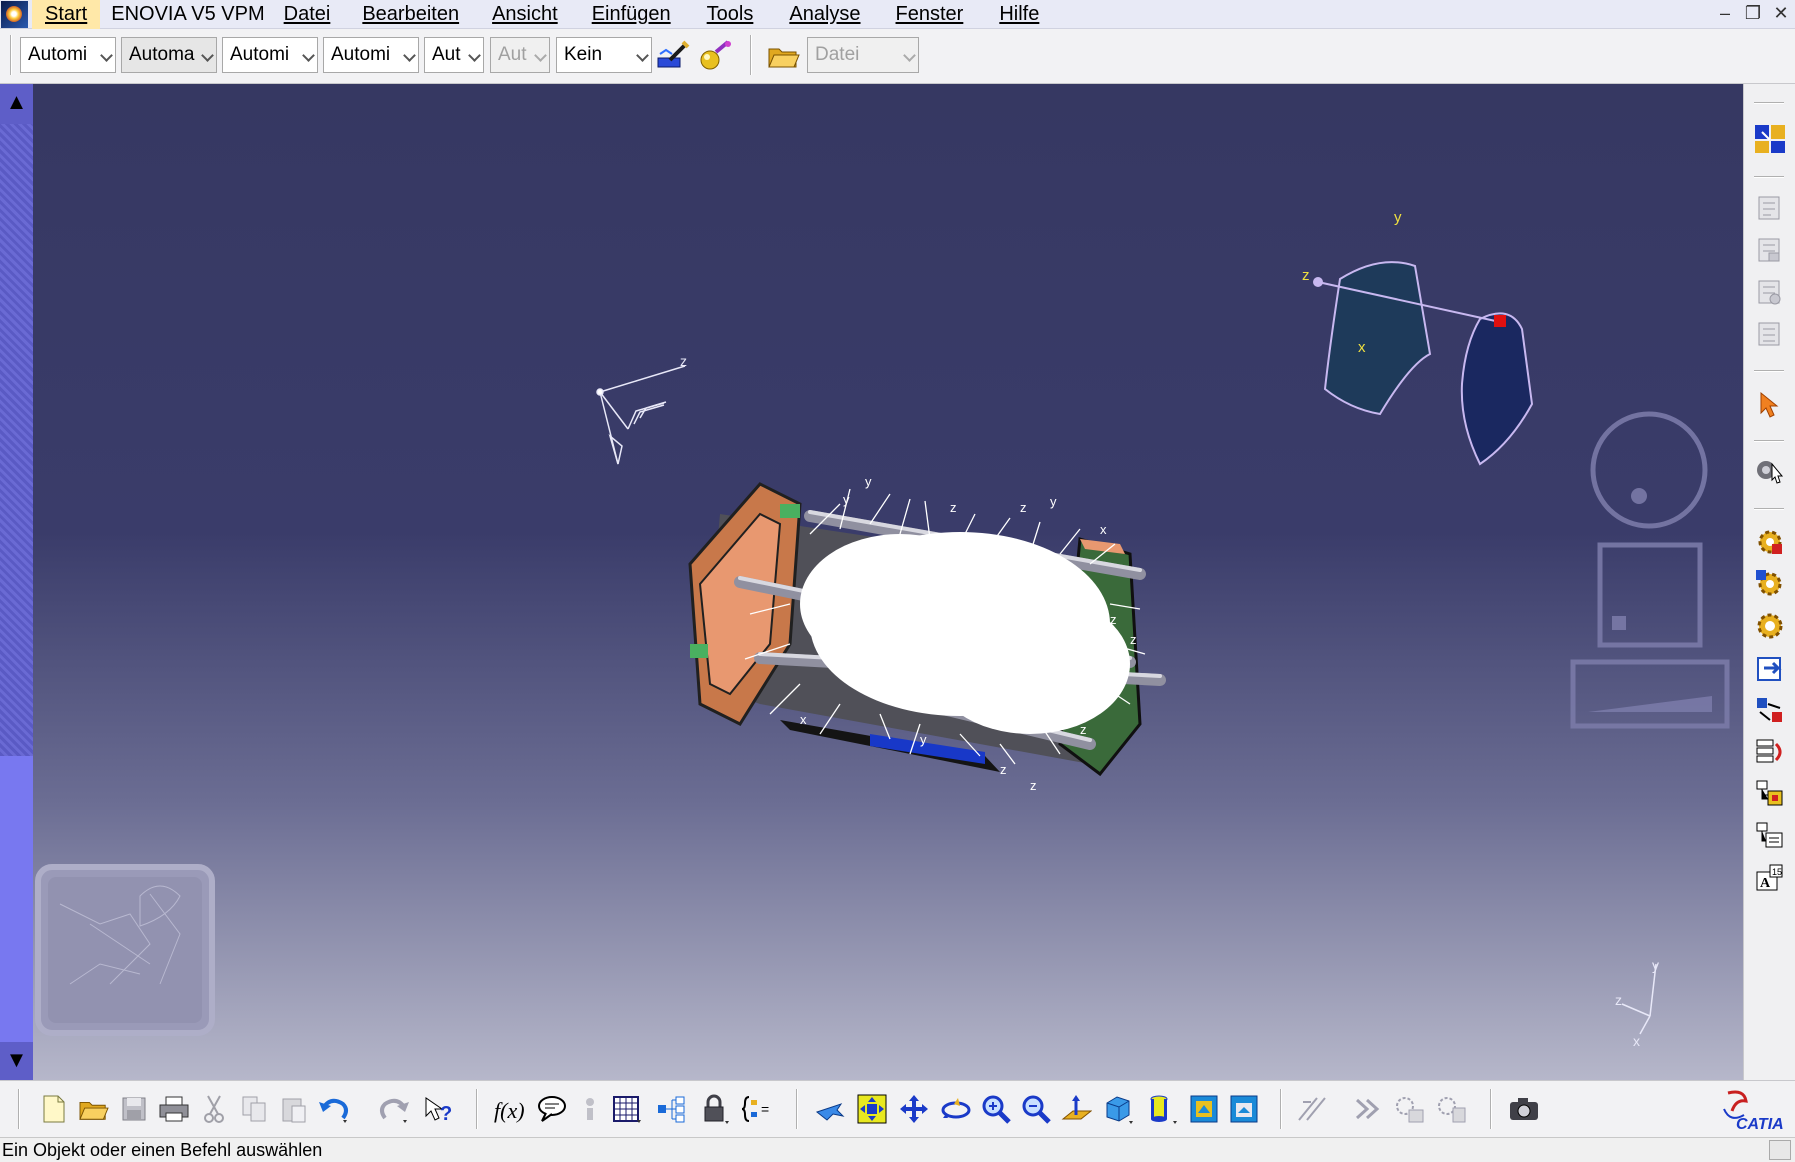 The width and height of the screenshot is (1795, 1162). I want to click on point-symbol-combo: Aut, so click(454, 55).